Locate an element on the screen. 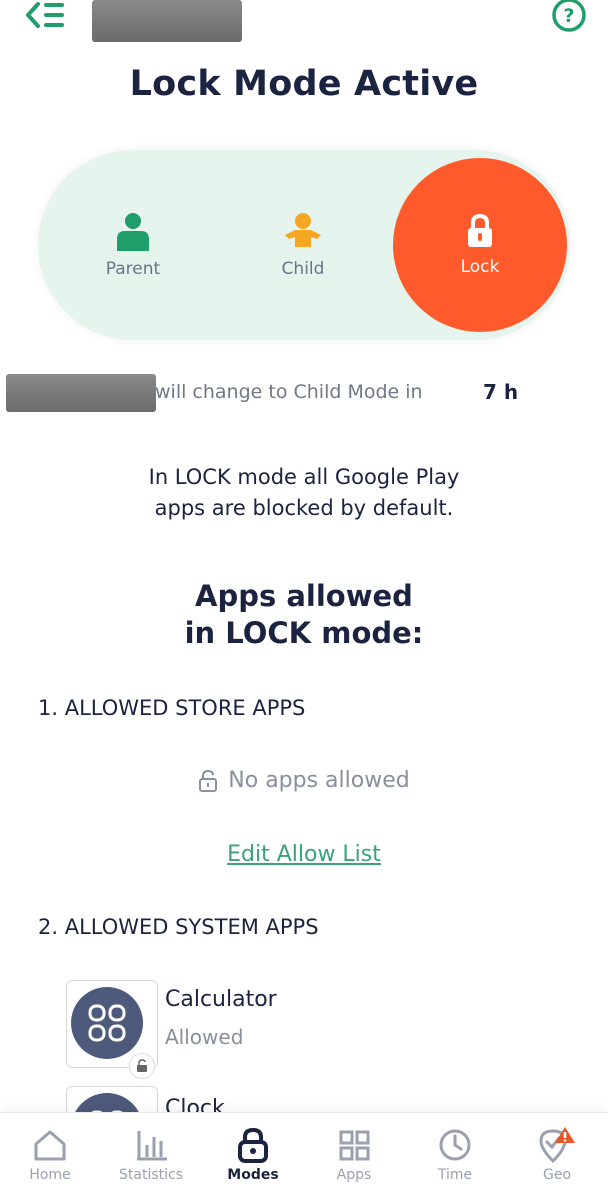 This screenshot has width=608, height=1201. mode-child-button: Child is located at coordinates (303, 245).